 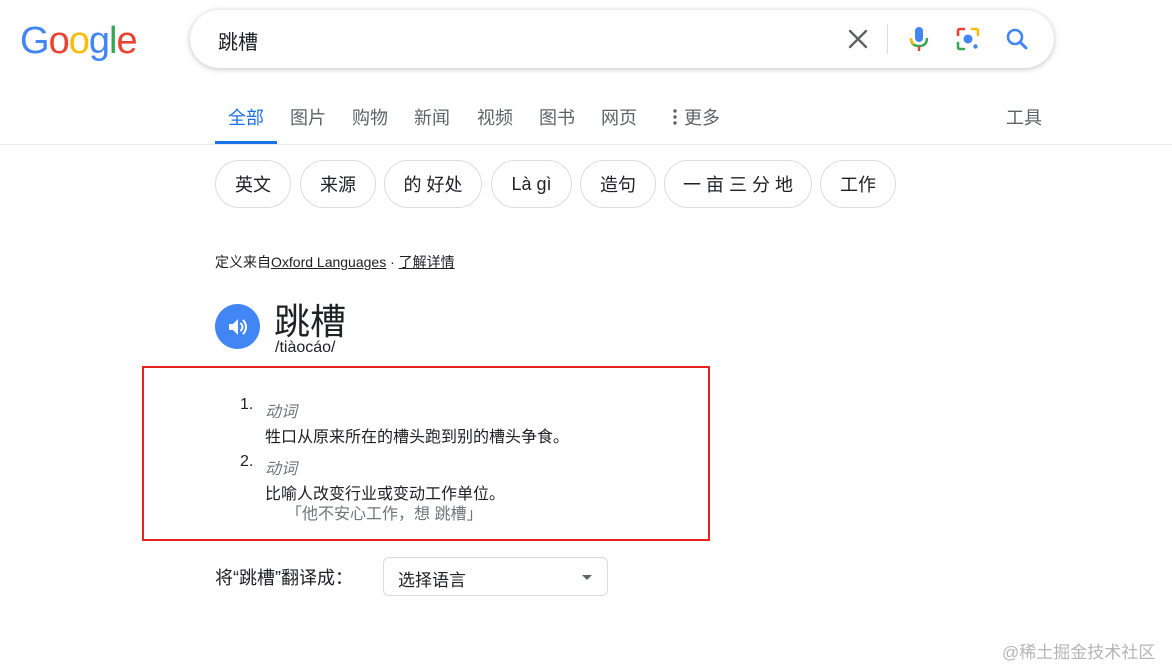 What do you see at coordinates (675, 117) in the screenshot?
I see `more-vert-icon` at bounding box center [675, 117].